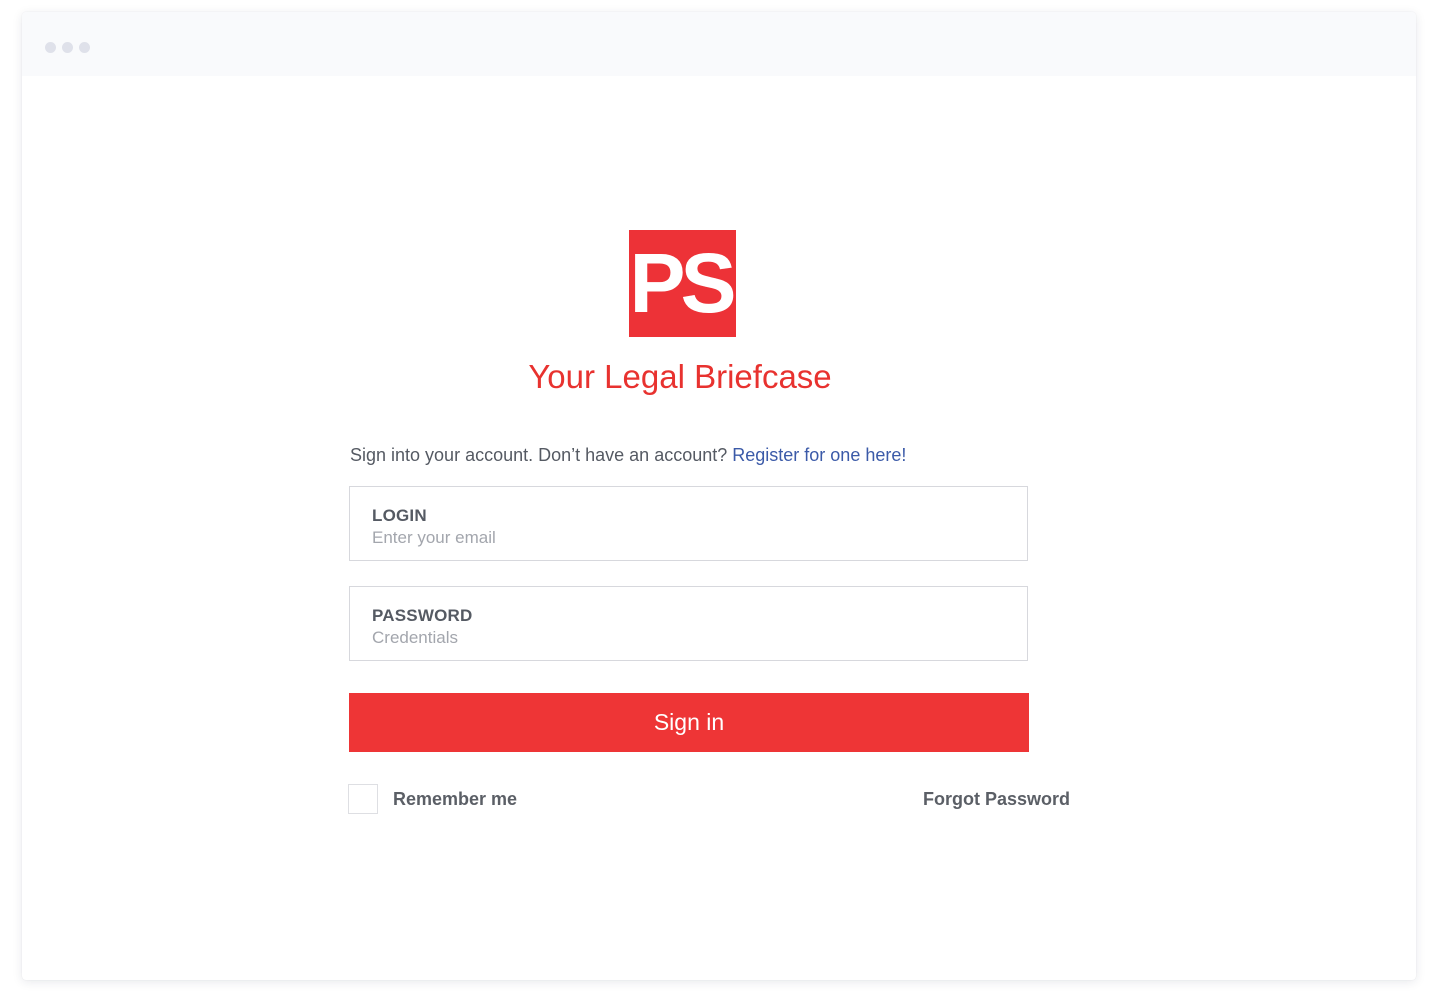 The image size is (1438, 1002). I want to click on app-tagline: Your Legal Briefcase, so click(680, 376).